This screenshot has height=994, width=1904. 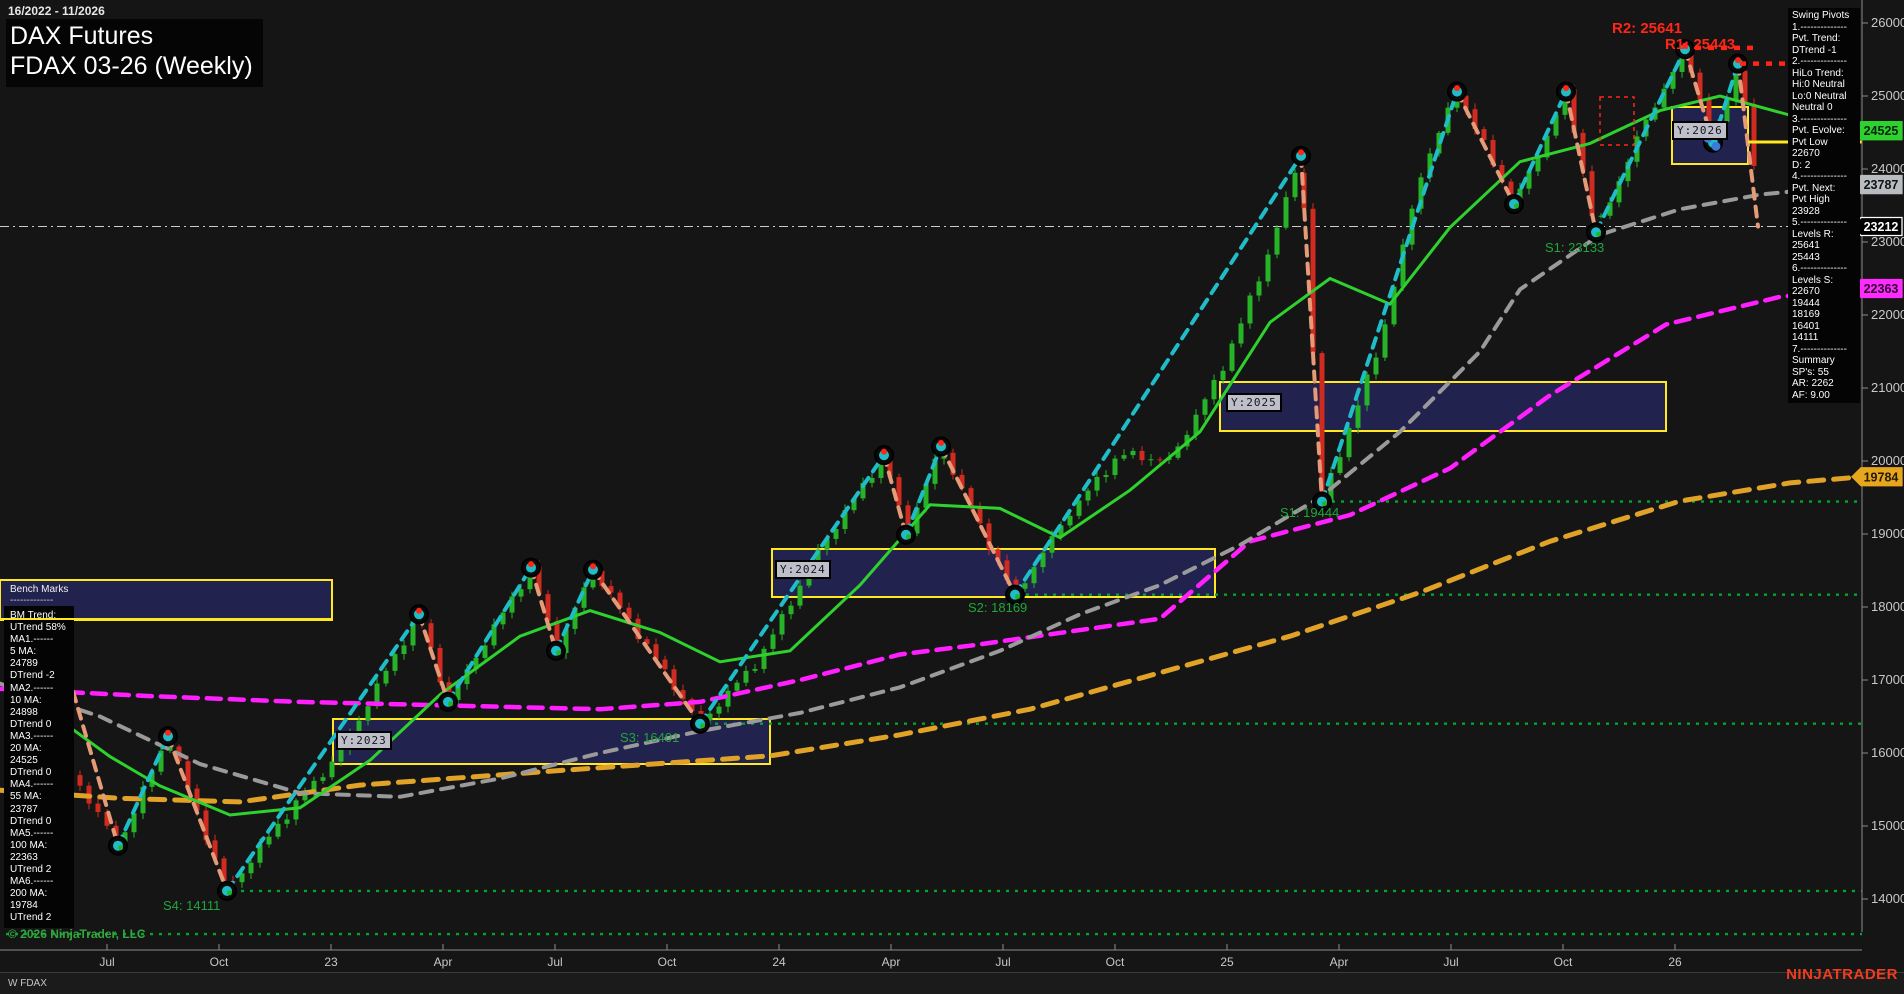 What do you see at coordinates (1881, 289) in the screenshot?
I see `price-badge-value: 22363` at bounding box center [1881, 289].